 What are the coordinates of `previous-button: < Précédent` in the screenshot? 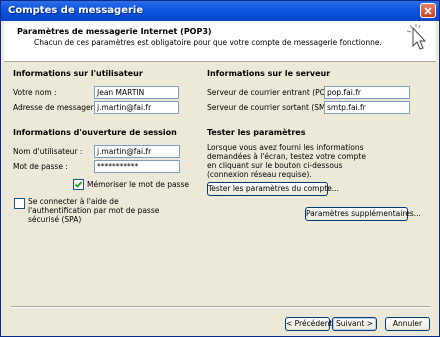 It's located at (308, 324).